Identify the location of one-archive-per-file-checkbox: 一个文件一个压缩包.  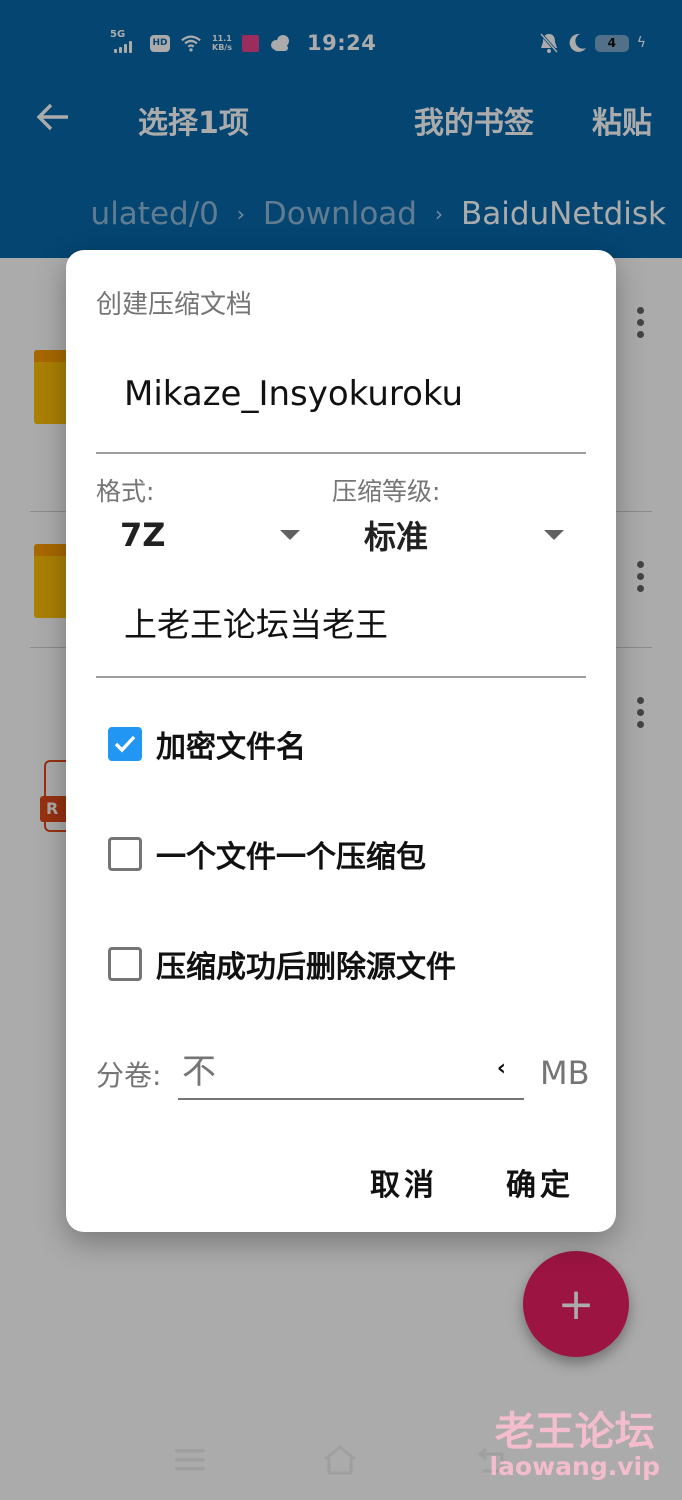
(267, 854).